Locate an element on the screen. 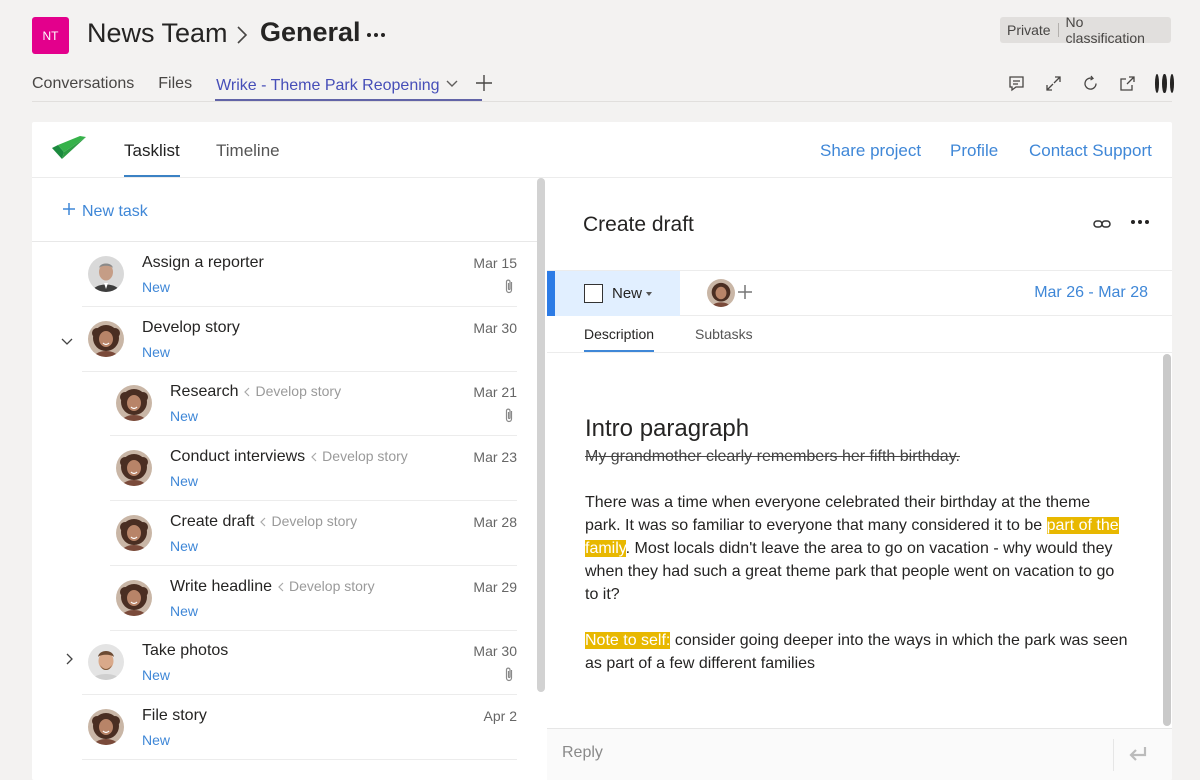  popout-icon is located at coordinates (1127, 83).